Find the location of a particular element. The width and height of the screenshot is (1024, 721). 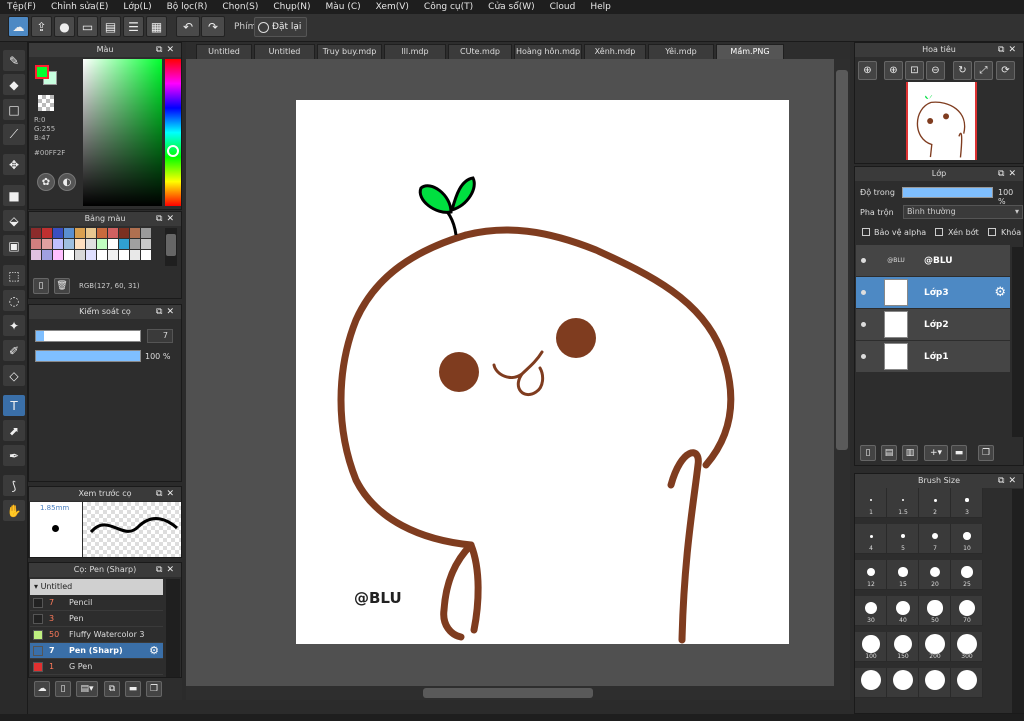

bucket-tool-icon: ⬙ is located at coordinates (14, 220).